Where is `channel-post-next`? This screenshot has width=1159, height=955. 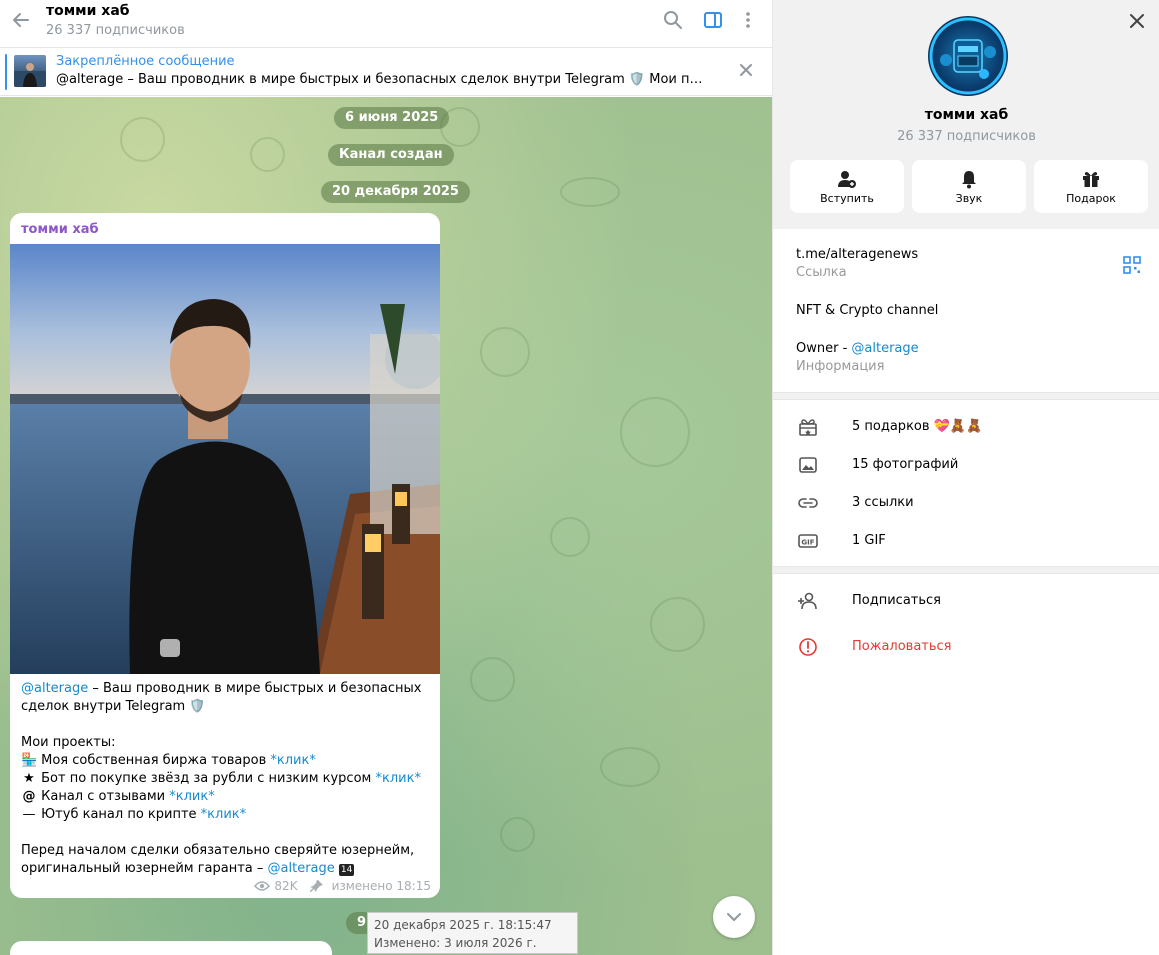 channel-post-next is located at coordinates (171, 948).